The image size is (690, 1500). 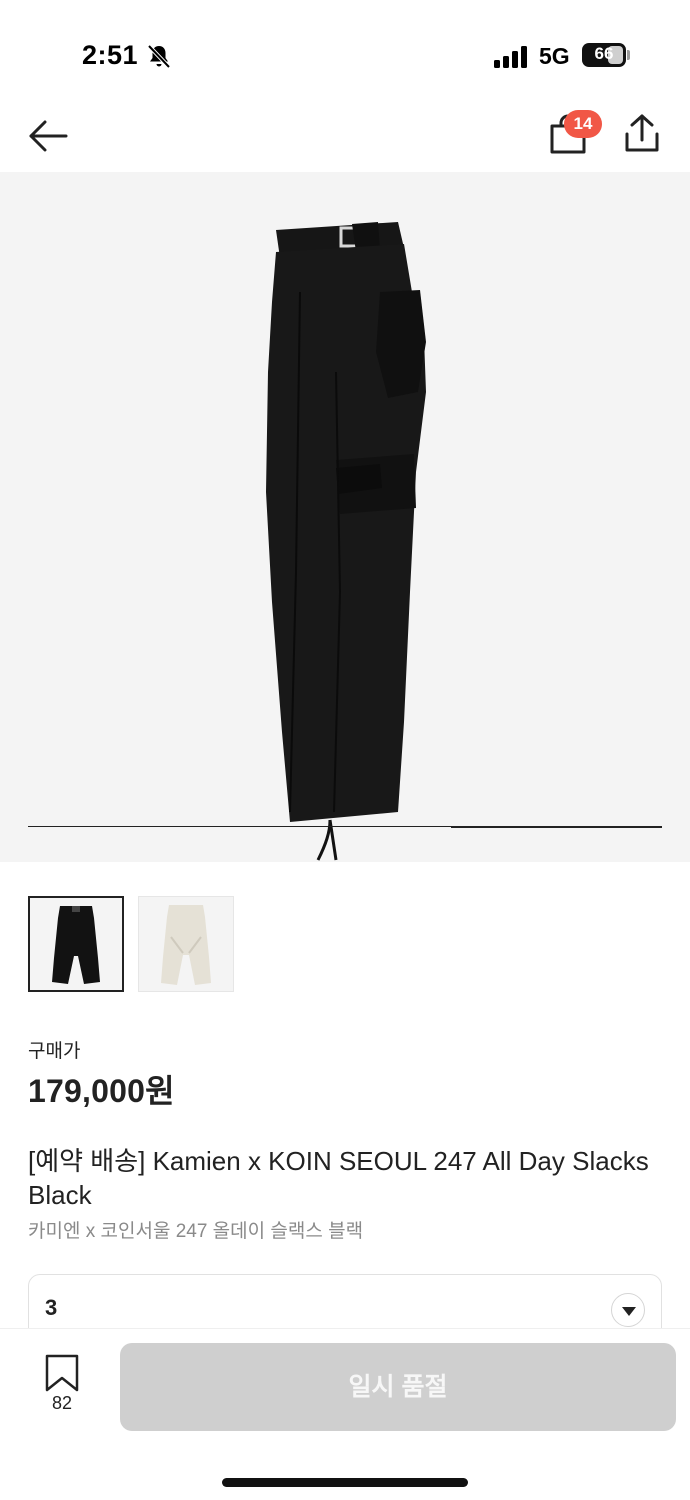 What do you see at coordinates (556, 827) in the screenshot?
I see `gallery-progress-indicator` at bounding box center [556, 827].